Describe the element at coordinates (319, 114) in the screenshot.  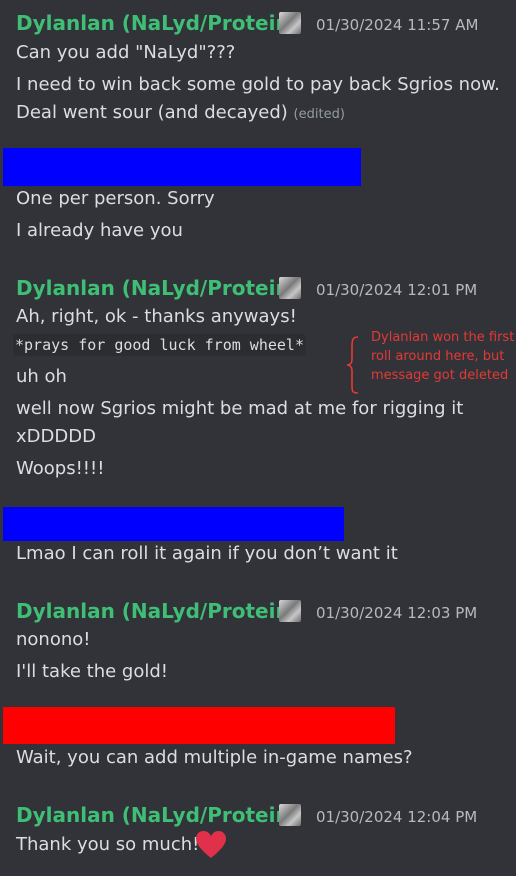
I see `edited-label: (edited)` at that location.